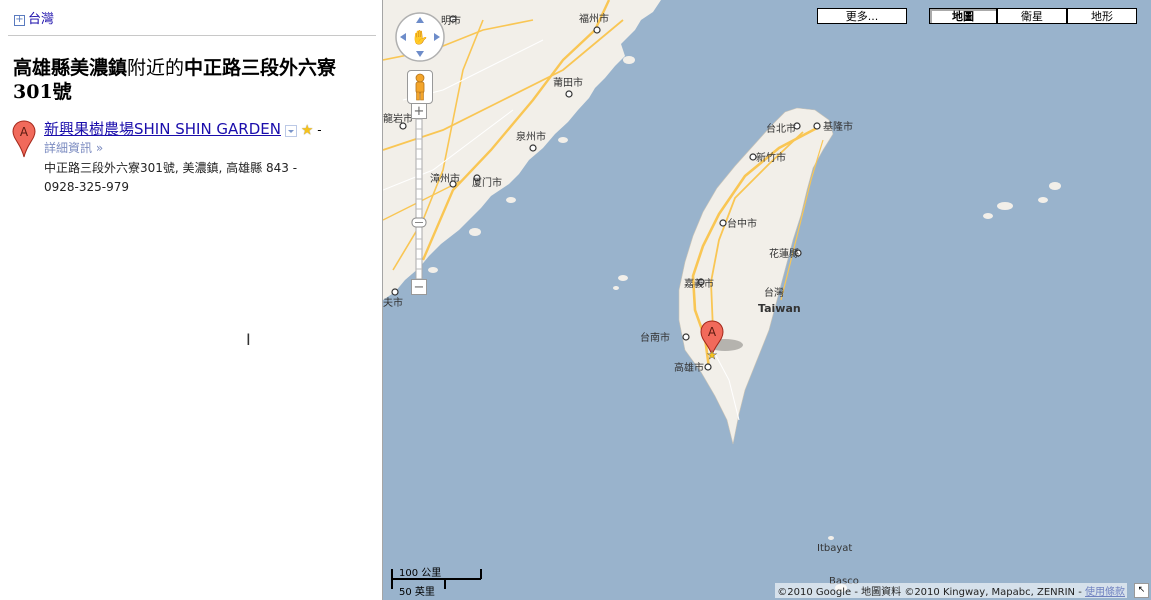 This screenshot has height=600, width=1151. Describe the element at coordinates (419, 111) in the screenshot. I see `zoom-in-icon: +` at that location.